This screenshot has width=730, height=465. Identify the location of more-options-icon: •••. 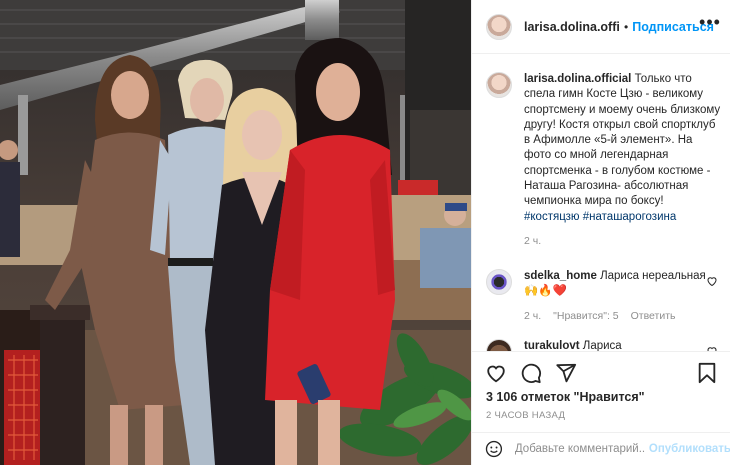
(710, 24).